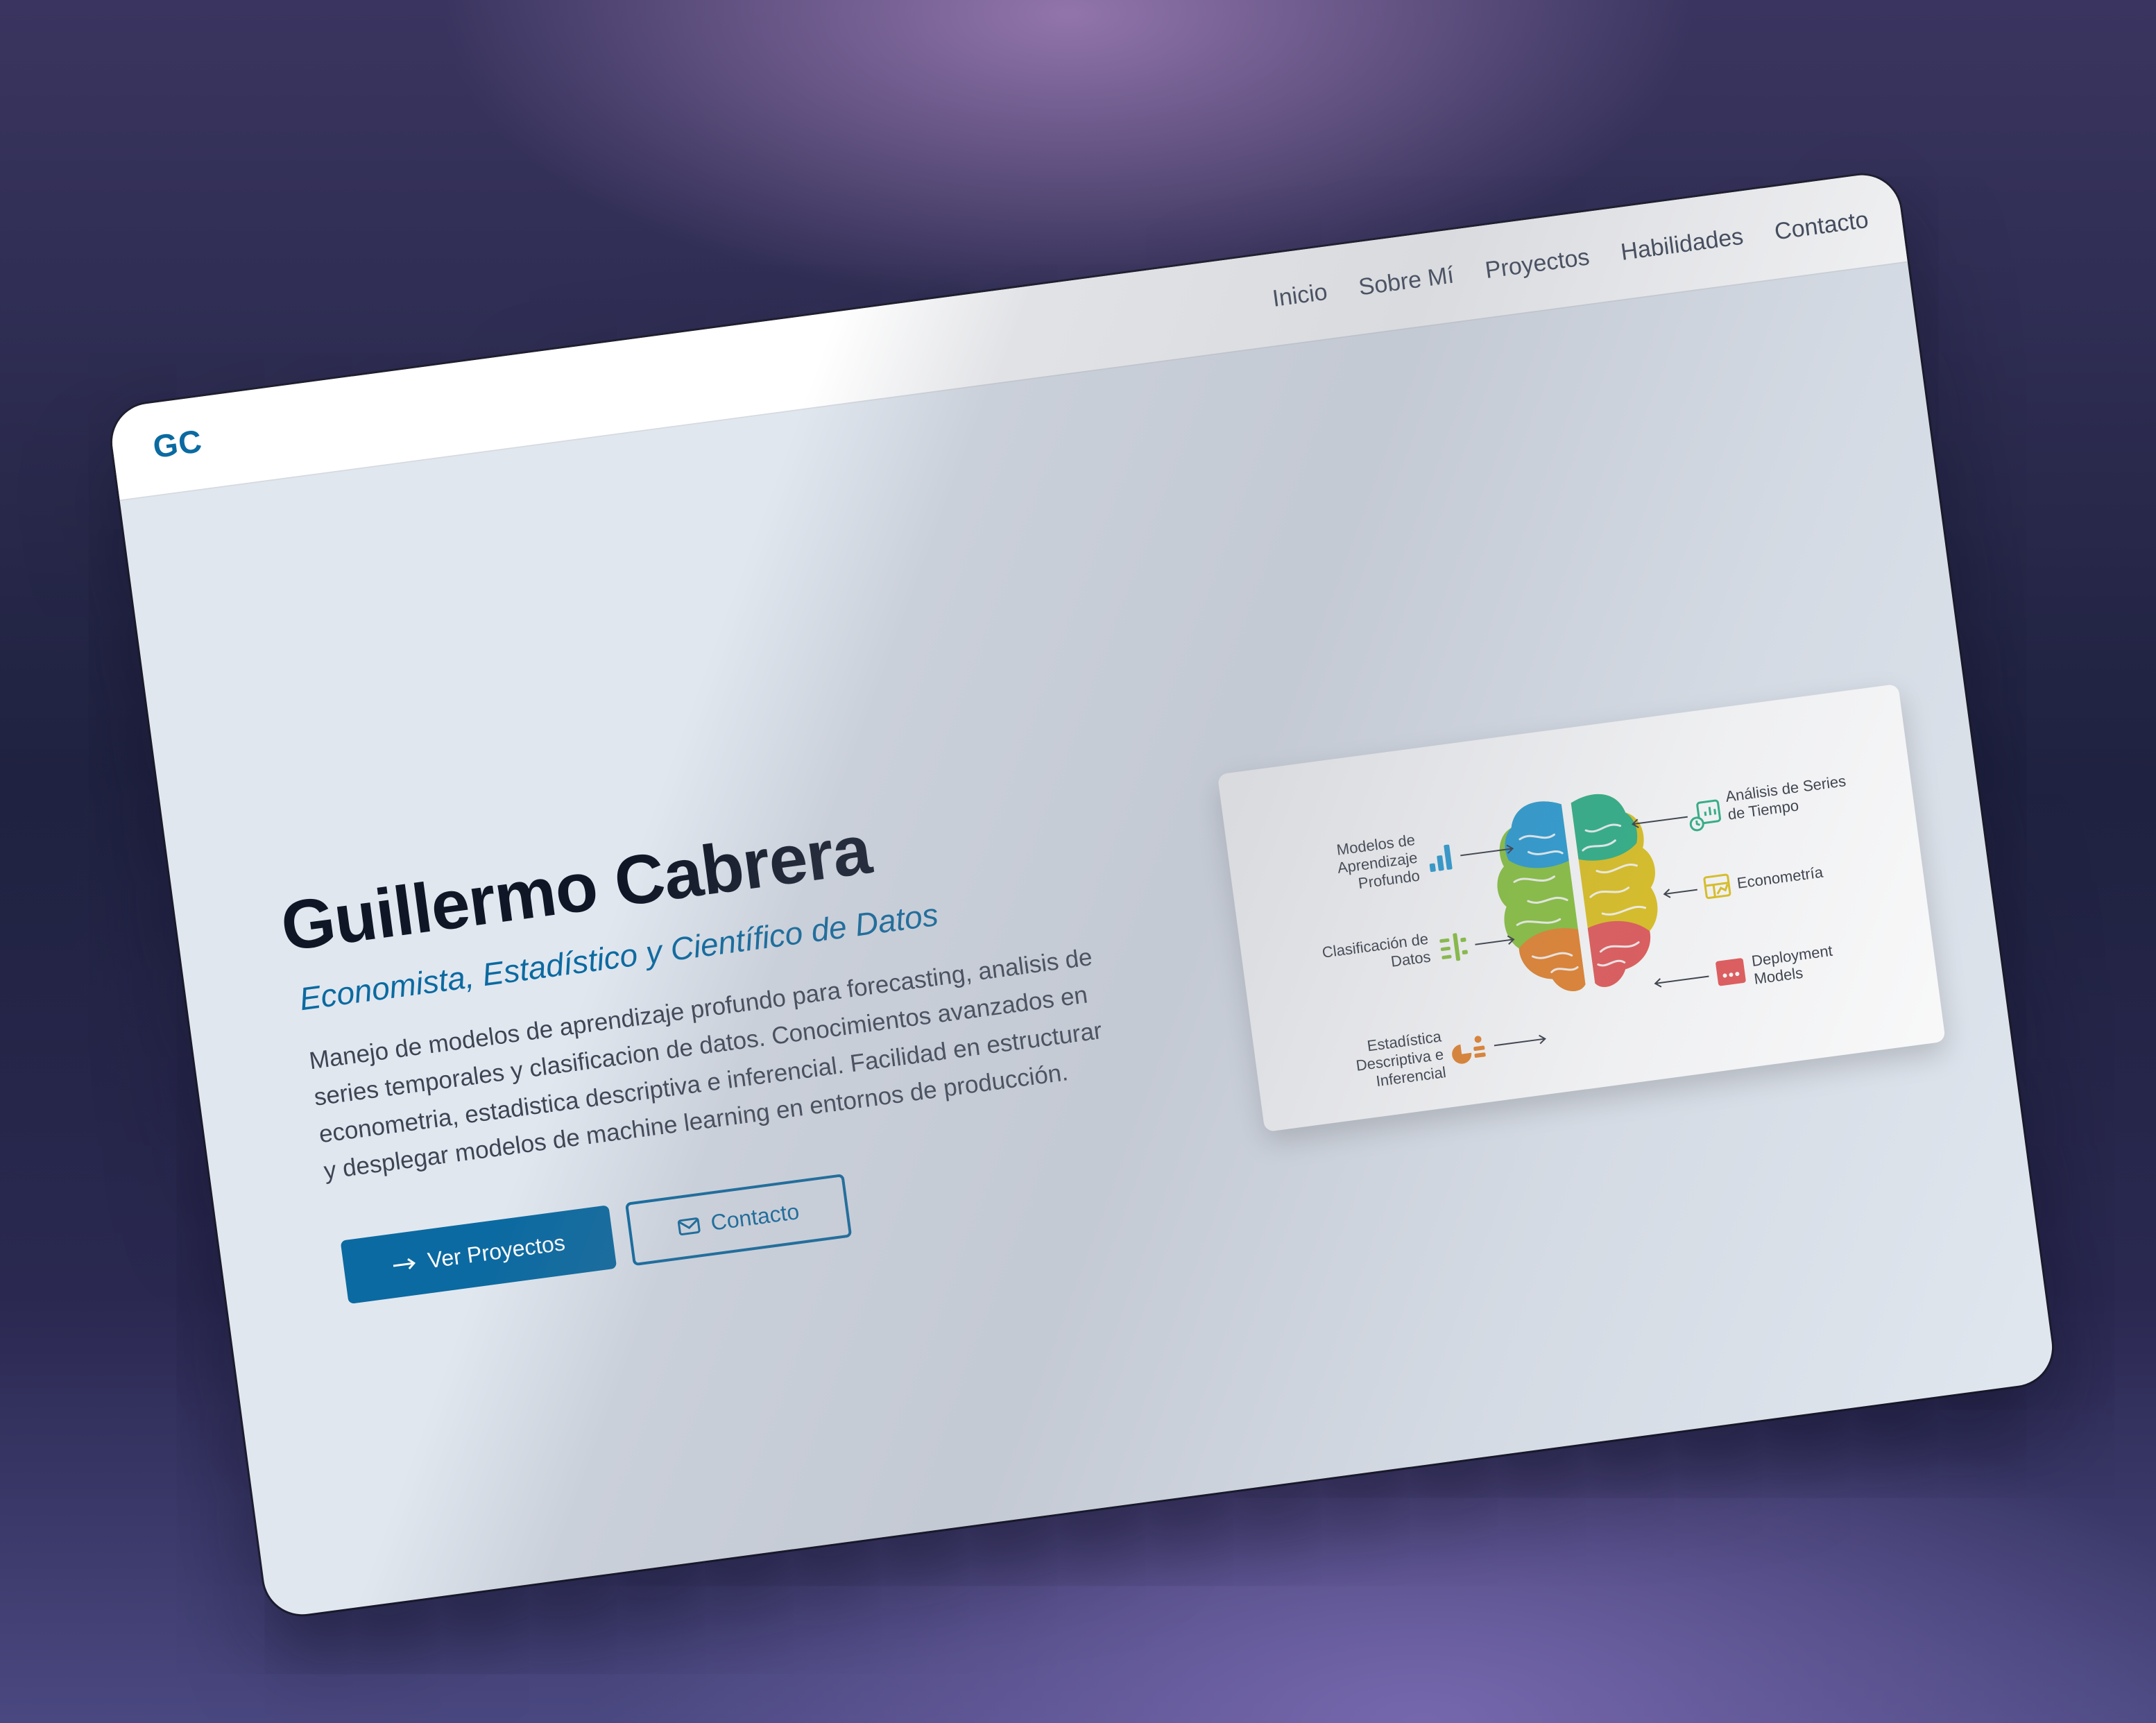 The width and height of the screenshot is (2156, 1723). Describe the element at coordinates (1406, 281) in the screenshot. I see `nav-sobre-mi: Sobre Mí` at that location.